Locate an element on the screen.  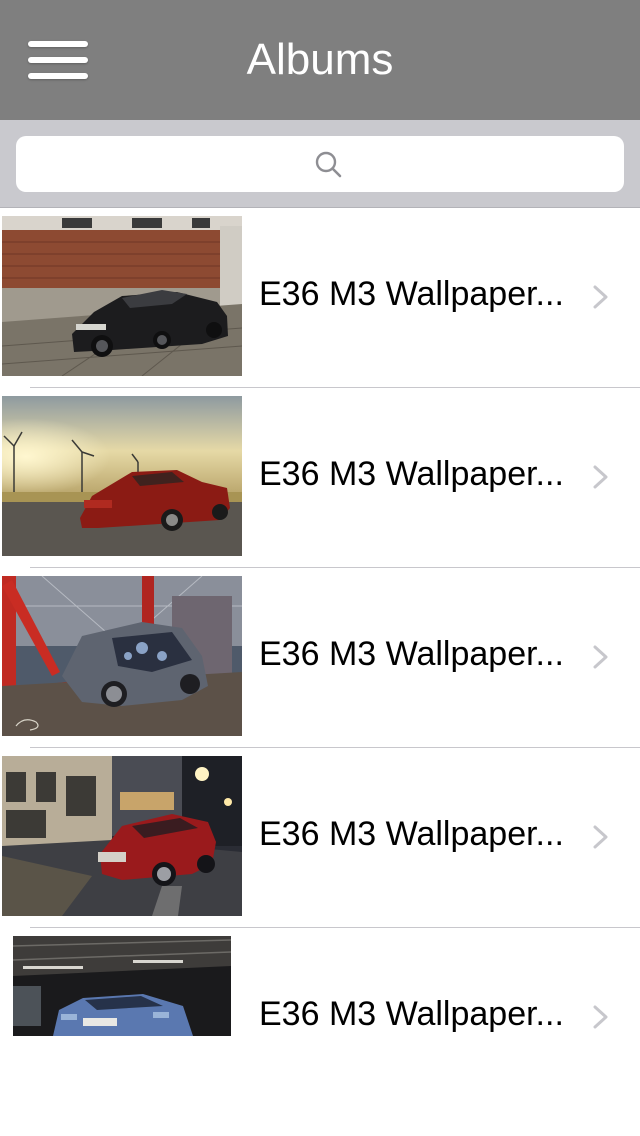
page-title: Albums is located at coordinates (320, 59).